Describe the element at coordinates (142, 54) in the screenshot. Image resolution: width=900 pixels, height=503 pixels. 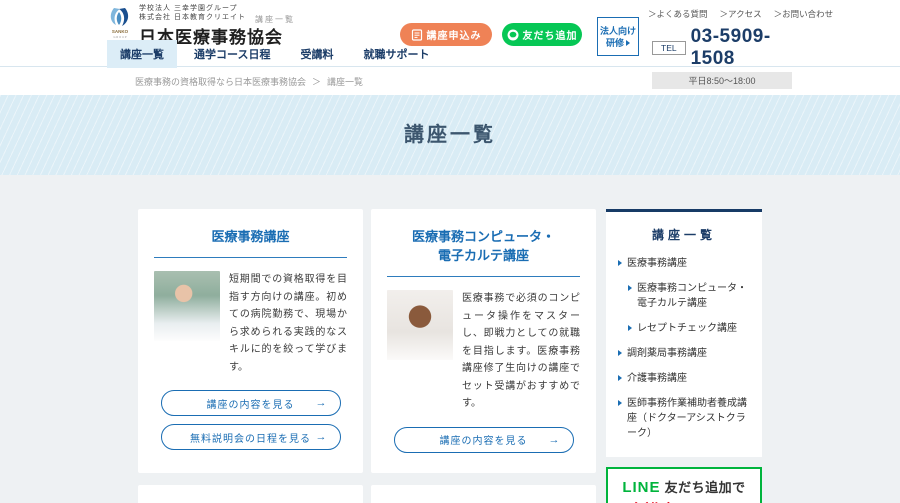
I see `nav-course-list: 講座一覧` at that location.